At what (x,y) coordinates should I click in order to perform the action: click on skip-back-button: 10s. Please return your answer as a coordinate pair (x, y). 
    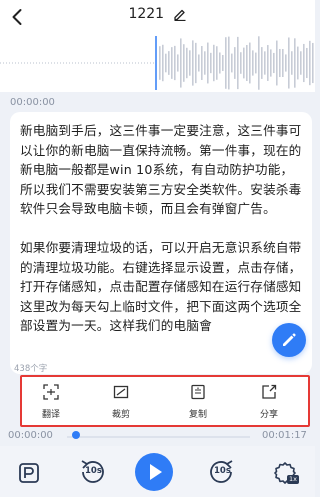
    Looking at the image, I should click on (93, 472).